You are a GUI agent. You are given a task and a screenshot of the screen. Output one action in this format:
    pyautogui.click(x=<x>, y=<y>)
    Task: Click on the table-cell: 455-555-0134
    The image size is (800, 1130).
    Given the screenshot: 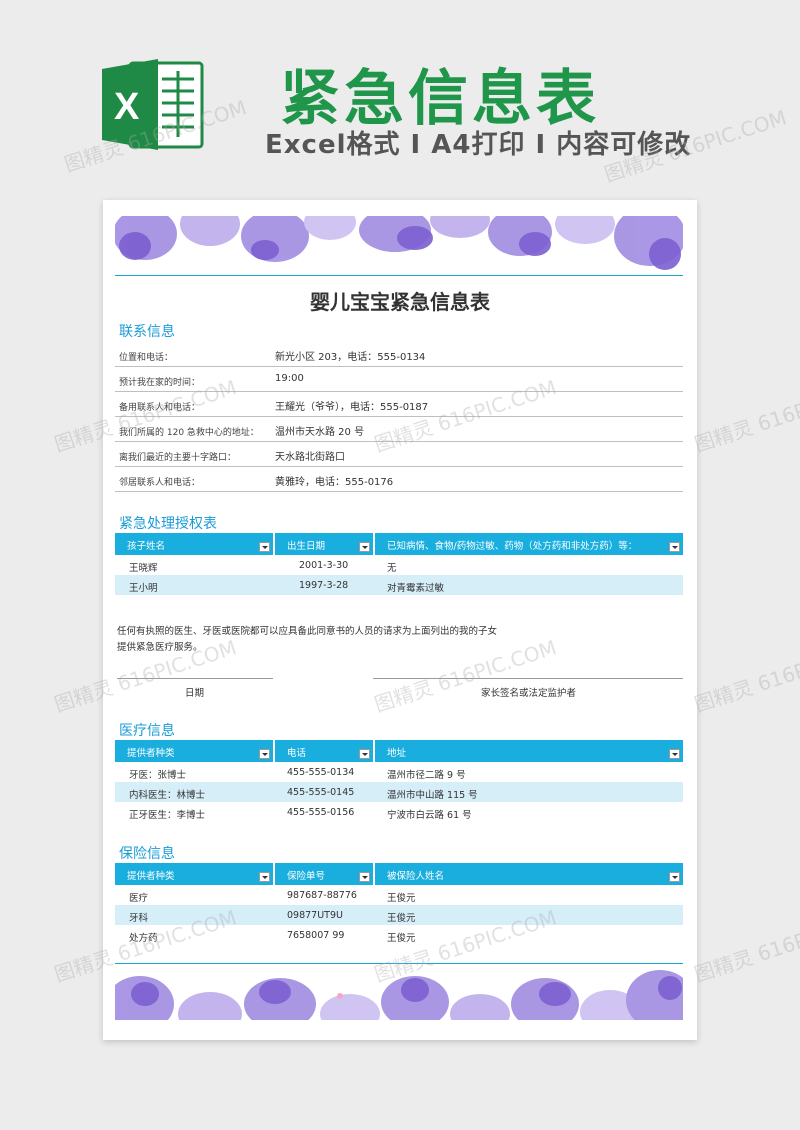 What is the action you would take?
    pyautogui.click(x=321, y=772)
    